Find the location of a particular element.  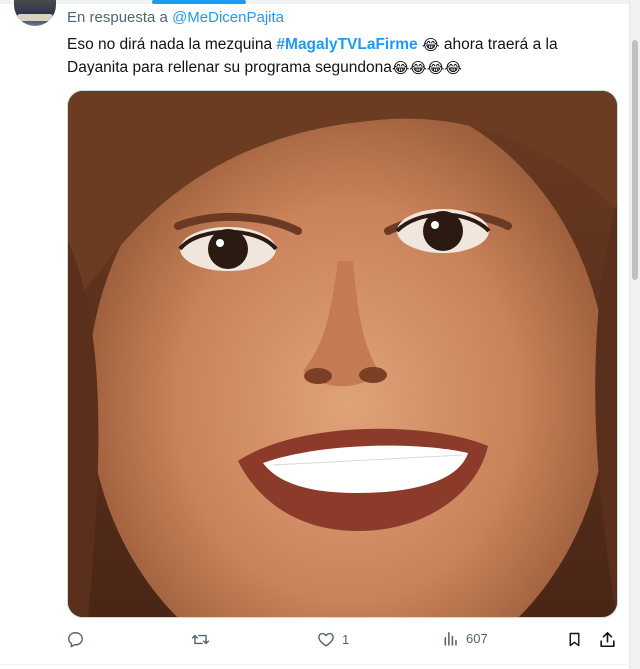

laughing-emoji: 😂 is located at coordinates (431, 45).